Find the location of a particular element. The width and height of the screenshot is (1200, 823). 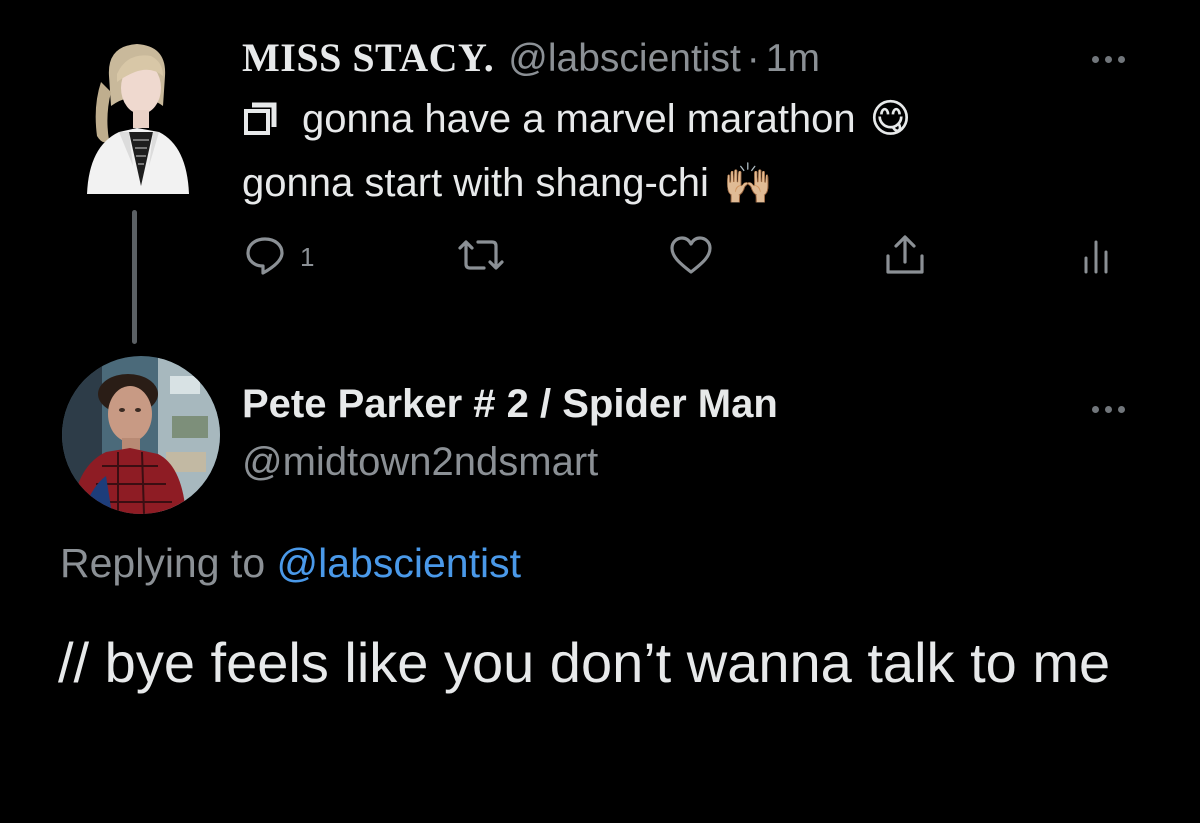

like-button is located at coordinates (691, 257).